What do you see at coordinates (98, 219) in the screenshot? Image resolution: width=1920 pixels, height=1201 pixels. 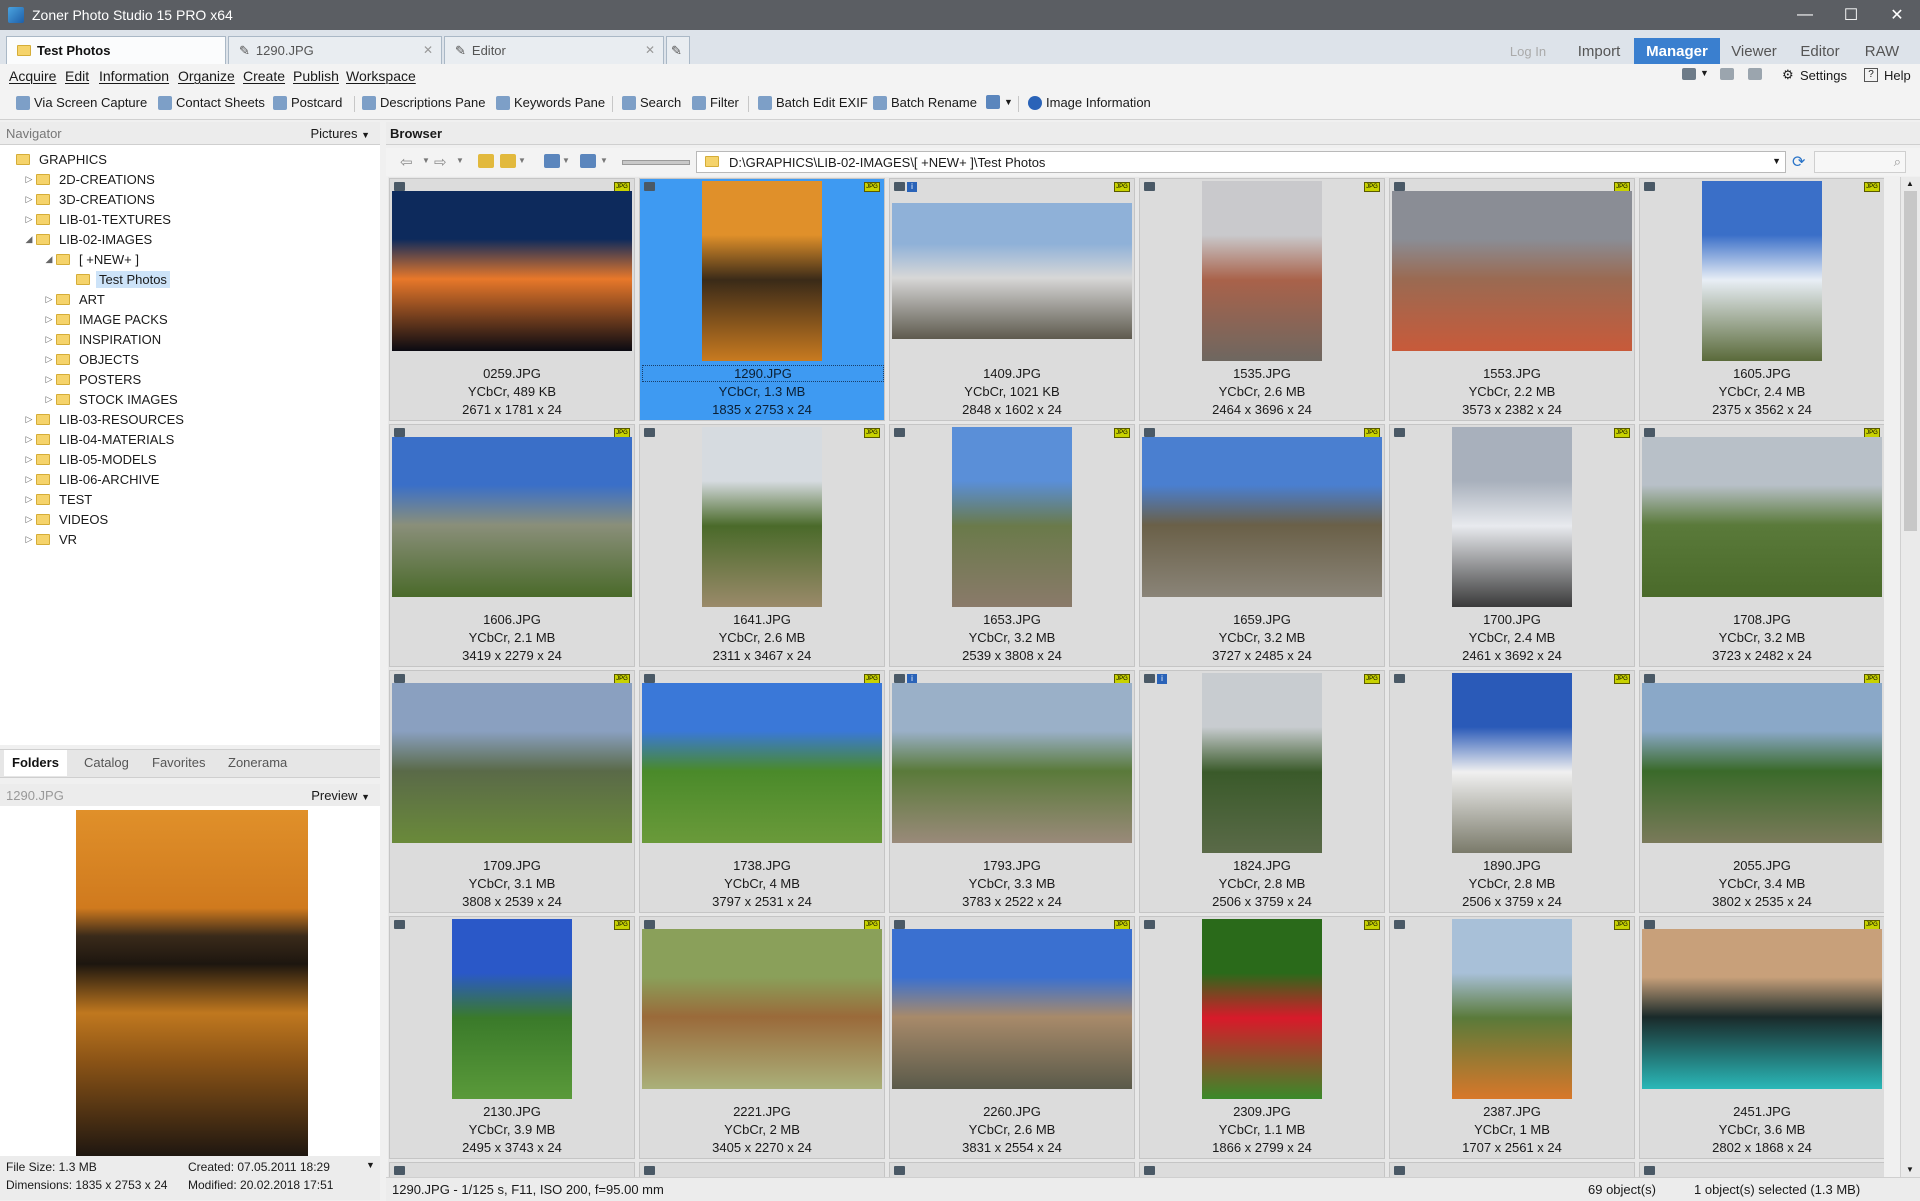 I see `tree-item: ▷ LIB-01-TEXTURES` at bounding box center [98, 219].